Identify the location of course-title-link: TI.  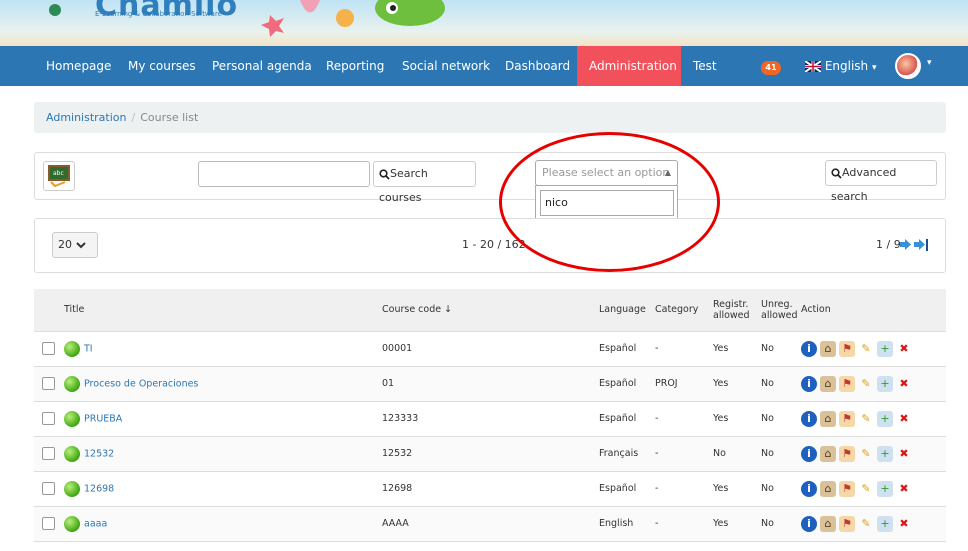
(88, 348).